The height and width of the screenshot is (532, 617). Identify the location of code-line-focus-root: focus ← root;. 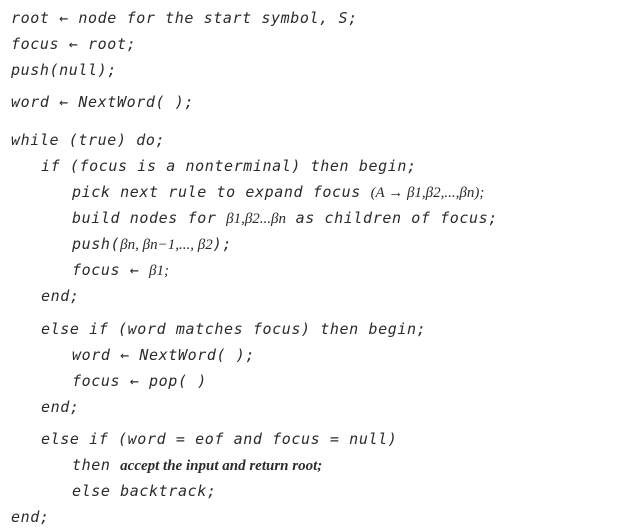
(74, 44).